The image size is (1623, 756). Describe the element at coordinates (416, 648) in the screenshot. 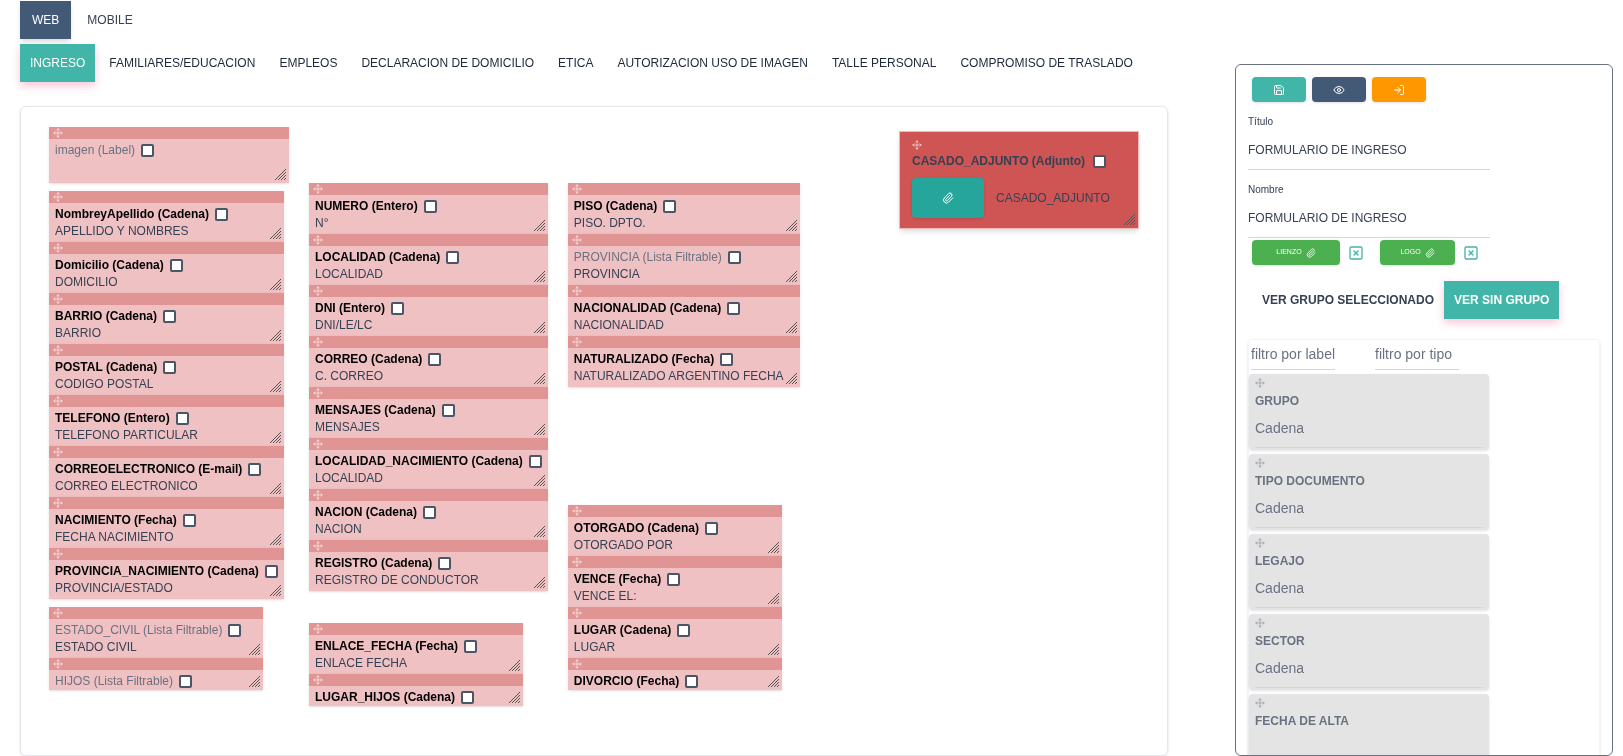

I see `field-card: ENLACE_FECHA (Fecha) ENLACE FECHA` at that location.